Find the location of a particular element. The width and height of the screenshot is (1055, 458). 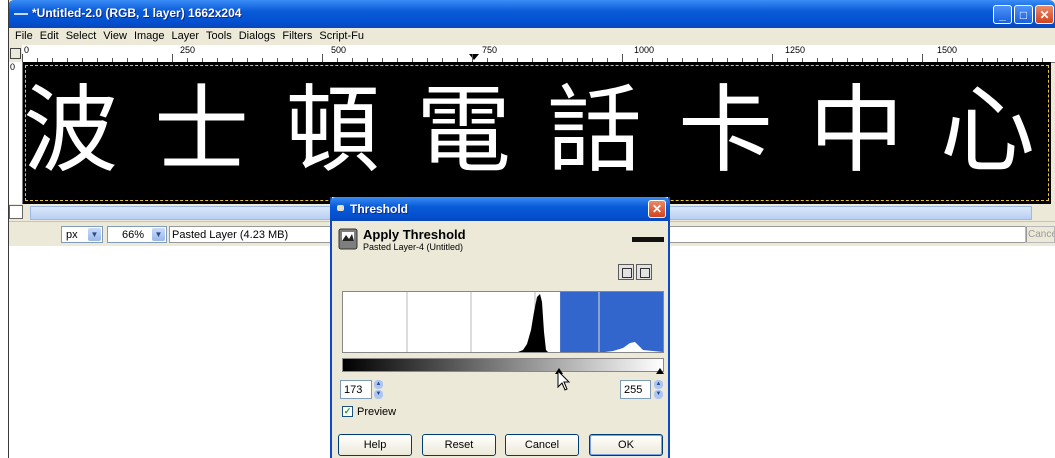

ruler-label: 1500 is located at coordinates (947, 50).